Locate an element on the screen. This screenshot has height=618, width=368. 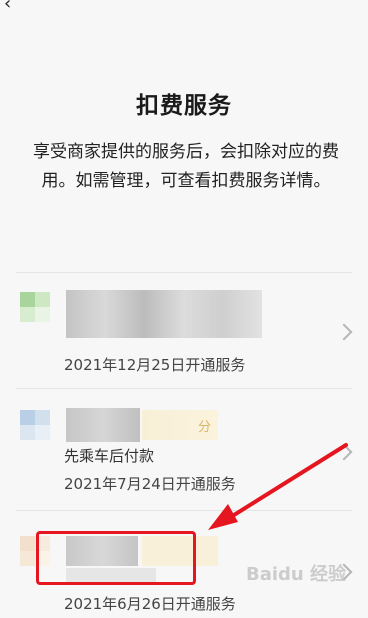
annotation-arrow is located at coordinates (278, 486).